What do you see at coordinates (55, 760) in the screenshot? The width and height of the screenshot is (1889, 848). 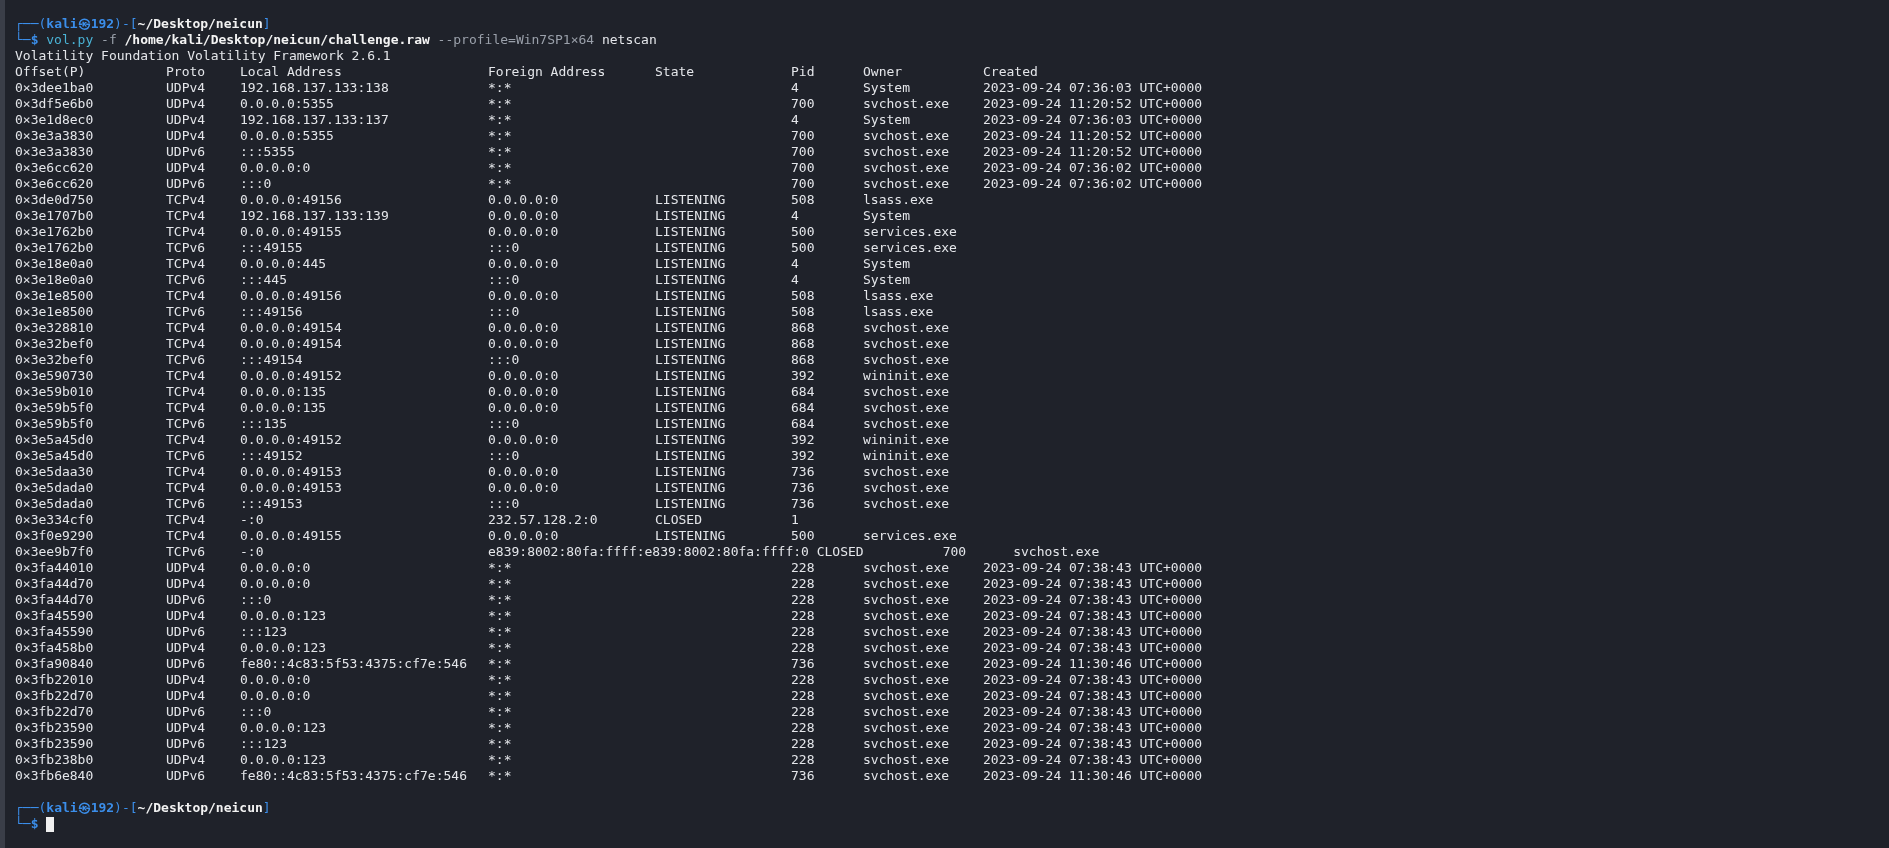 I see `table-cell-text: 0×3fb238b0` at bounding box center [55, 760].